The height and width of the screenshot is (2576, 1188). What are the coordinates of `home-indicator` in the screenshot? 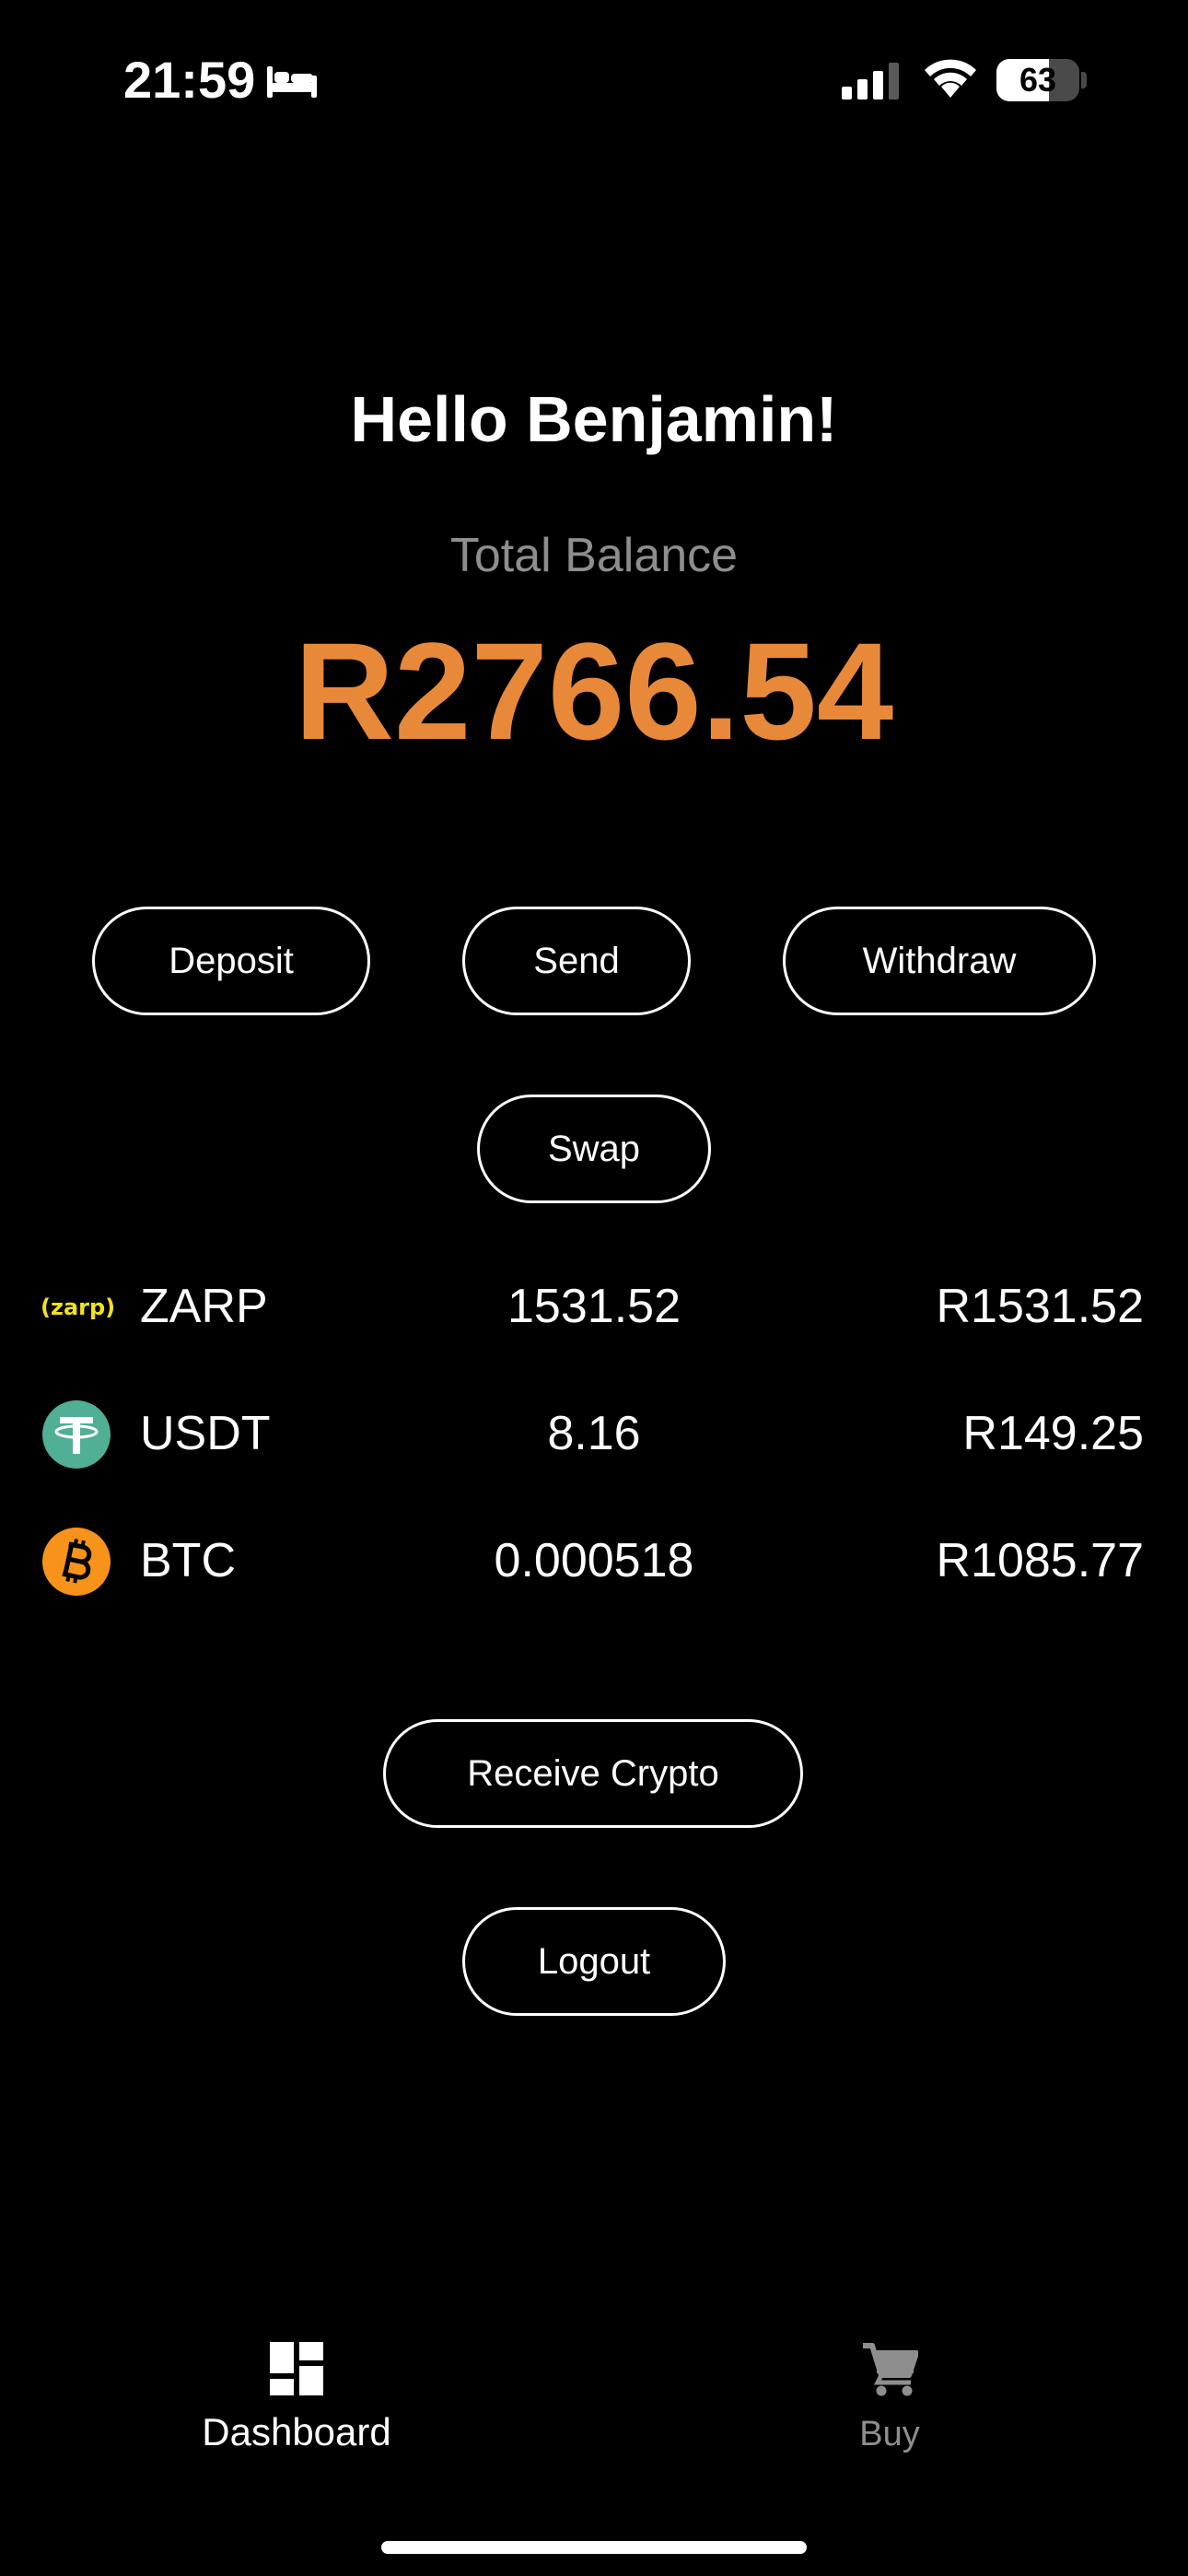 It's located at (594, 2547).